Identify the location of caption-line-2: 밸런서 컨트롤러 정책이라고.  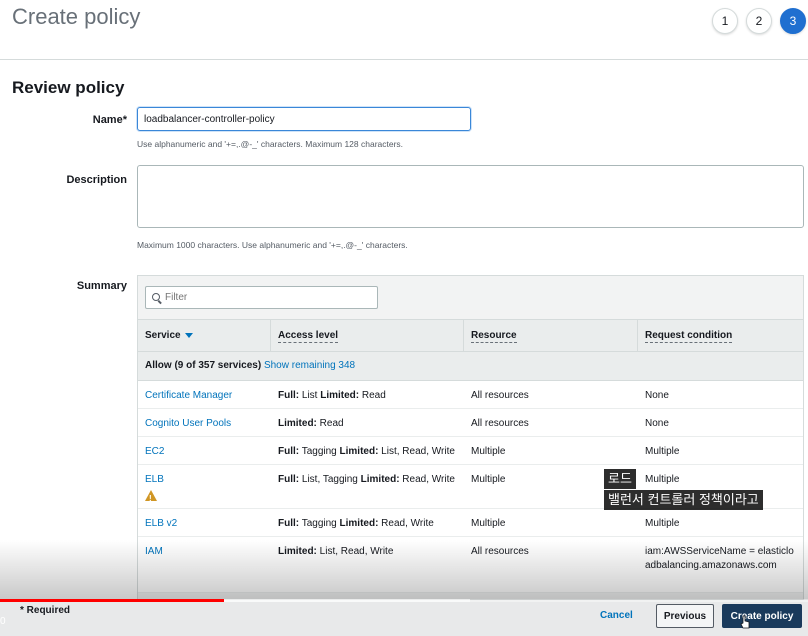
(683, 500).